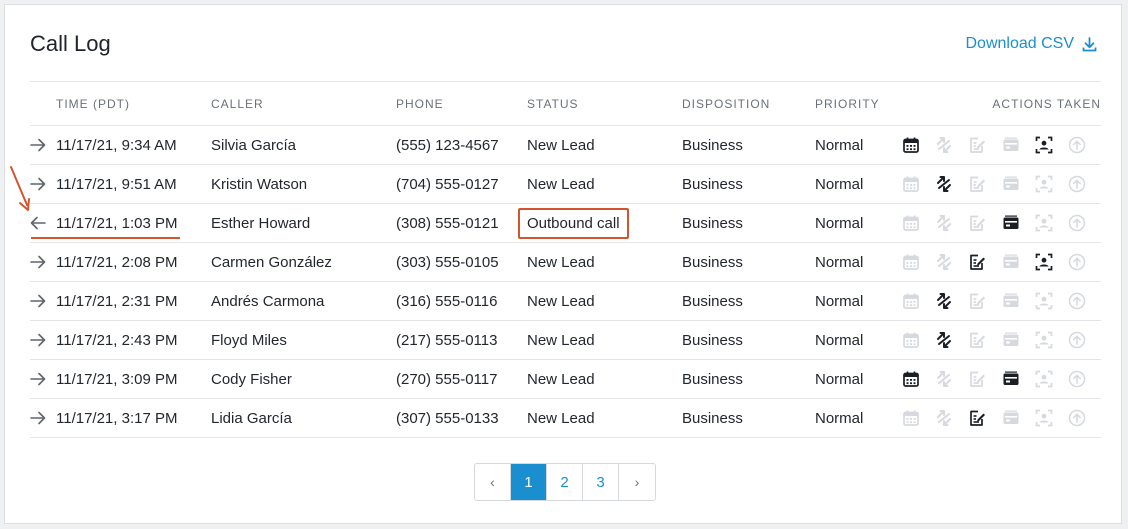 The width and height of the screenshot is (1128, 529). Describe the element at coordinates (1000, 103) in the screenshot. I see `column-header-actions: ACTIONS TAKEN` at that location.